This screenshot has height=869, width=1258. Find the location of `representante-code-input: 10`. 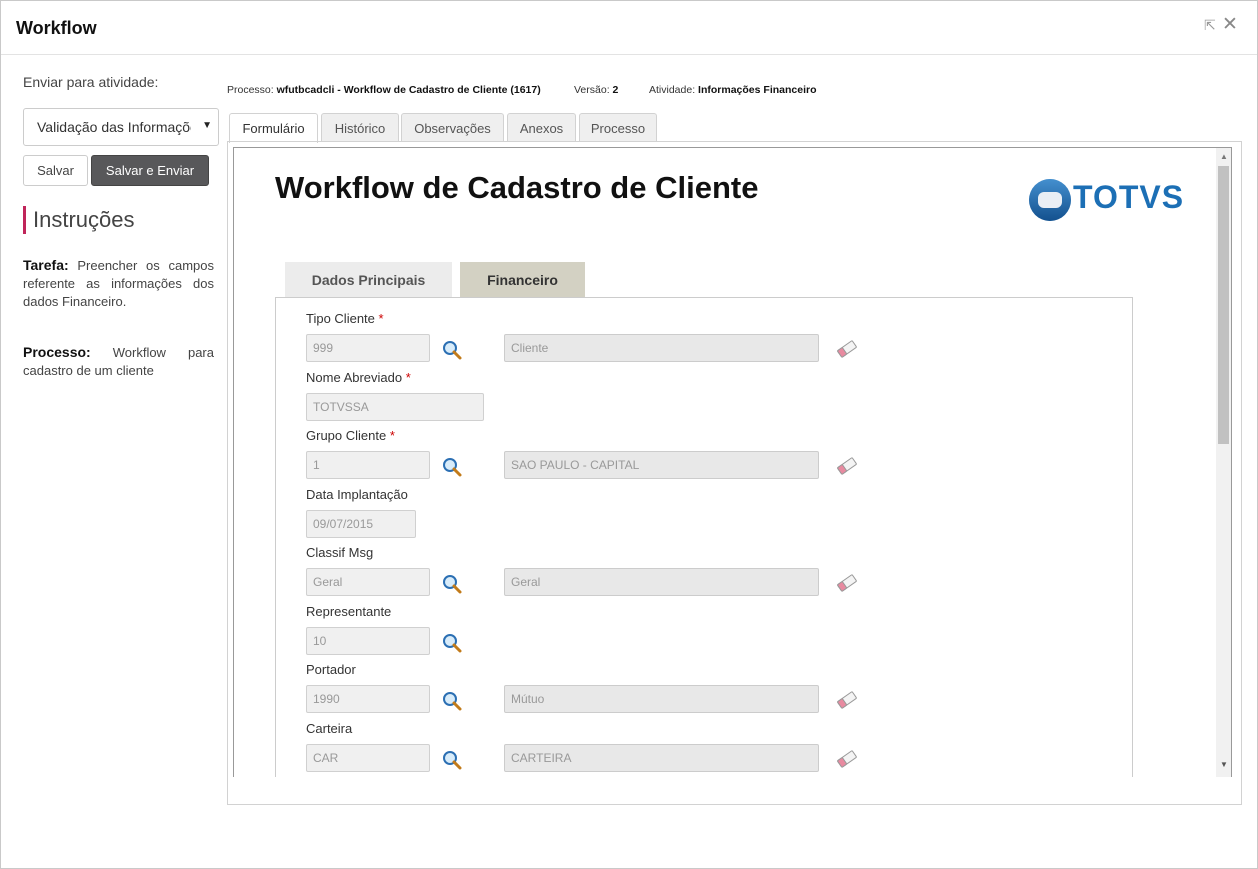

representante-code-input: 10 is located at coordinates (368, 641).